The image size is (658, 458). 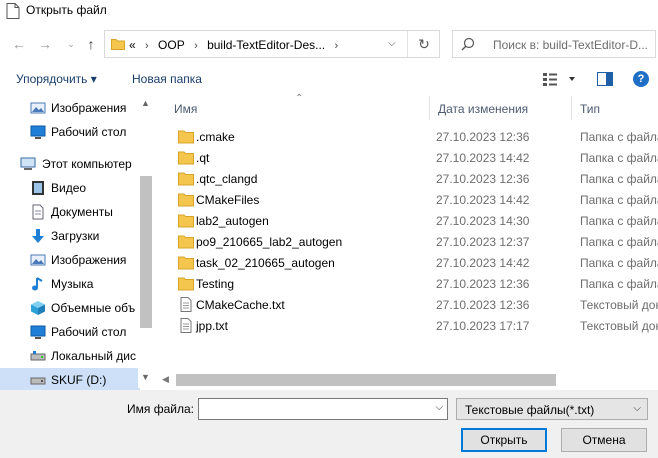 I want to click on horizontal-scrollbar: ◀, so click(x=409, y=380).